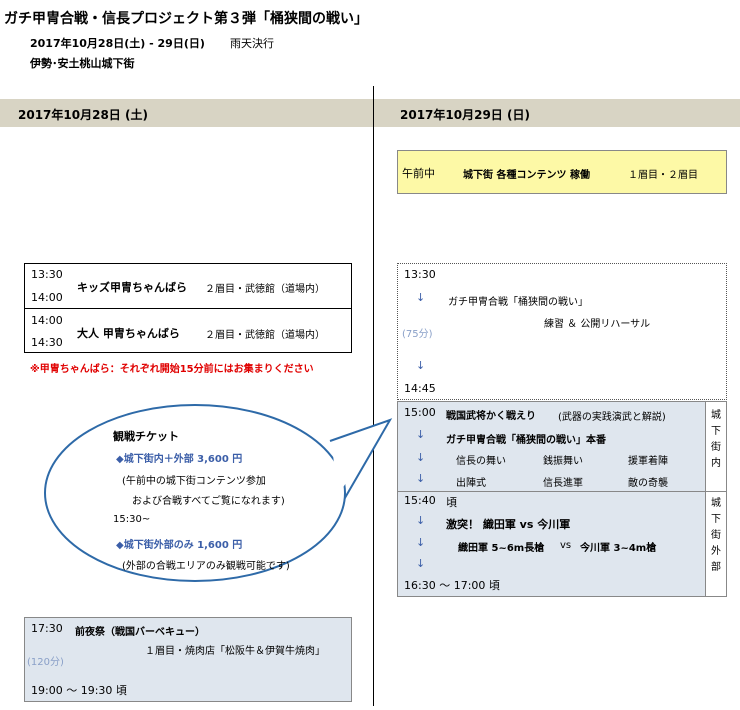  I want to click on battle1-start: 15:00, so click(420, 412).